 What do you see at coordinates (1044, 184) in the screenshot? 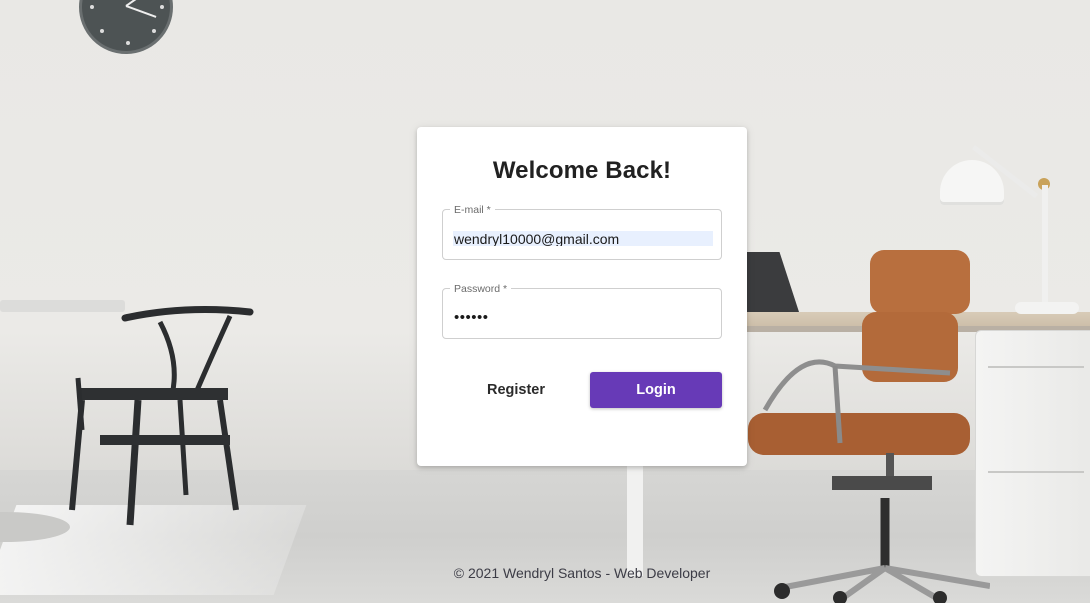
I see `lamp-knob` at bounding box center [1044, 184].